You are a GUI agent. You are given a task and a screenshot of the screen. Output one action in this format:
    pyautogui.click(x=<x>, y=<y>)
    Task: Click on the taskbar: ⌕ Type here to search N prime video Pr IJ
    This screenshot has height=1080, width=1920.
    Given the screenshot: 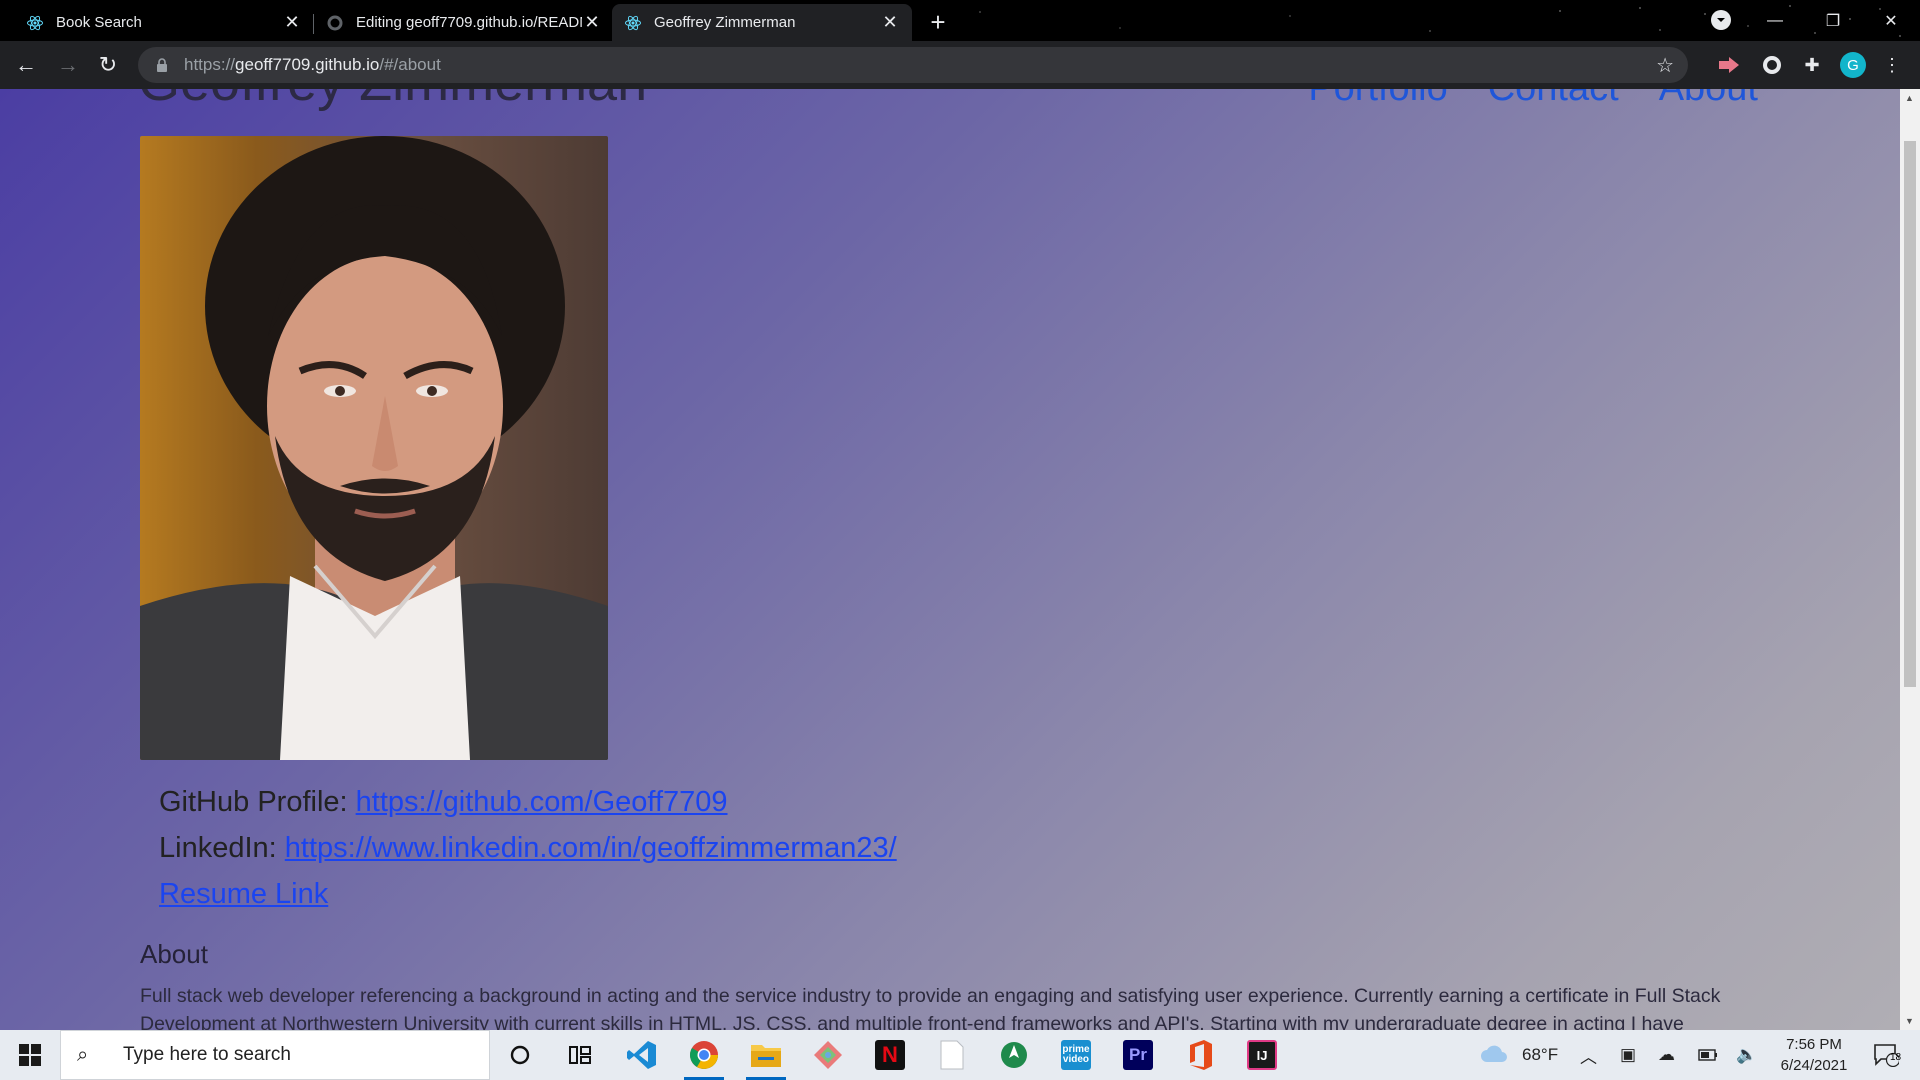 What is the action you would take?
    pyautogui.click(x=960, y=1055)
    